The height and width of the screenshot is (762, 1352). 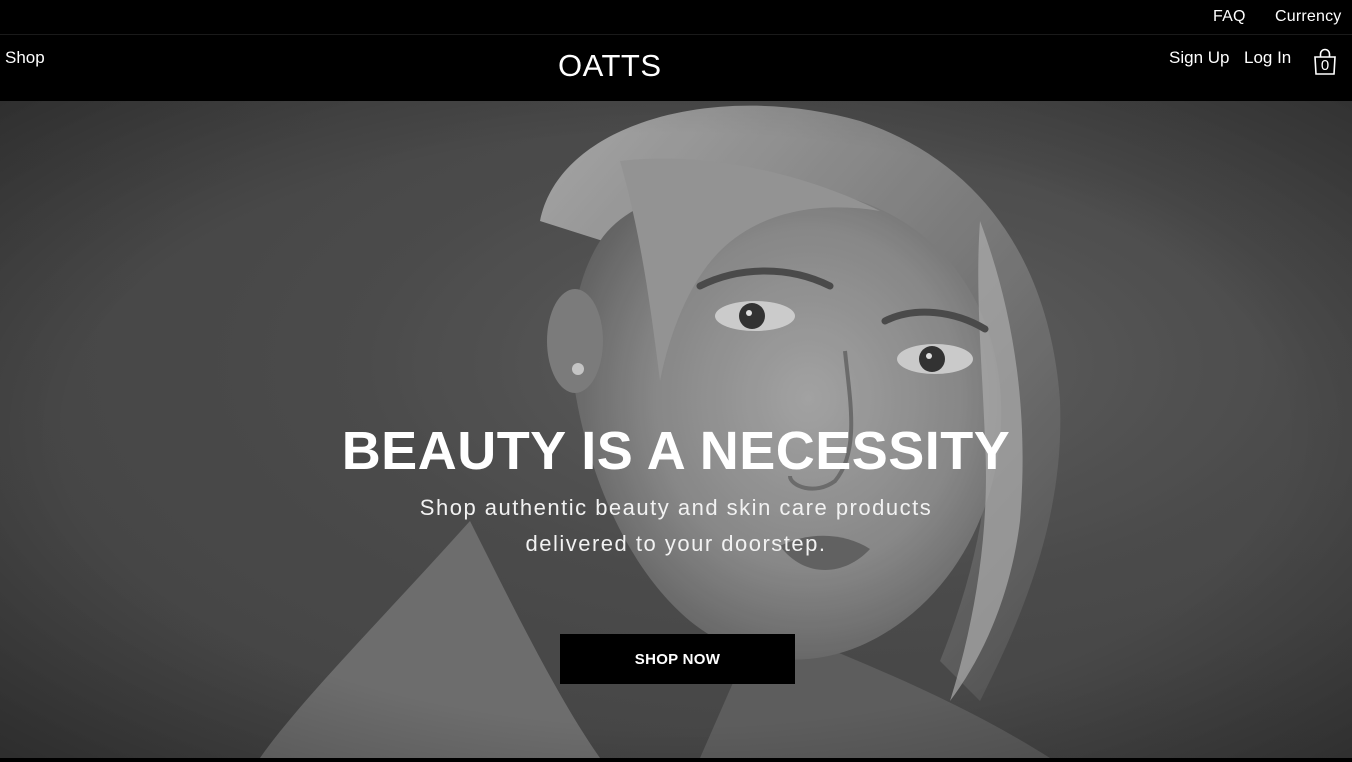 I want to click on cart-count: 0, so click(x=1325, y=65).